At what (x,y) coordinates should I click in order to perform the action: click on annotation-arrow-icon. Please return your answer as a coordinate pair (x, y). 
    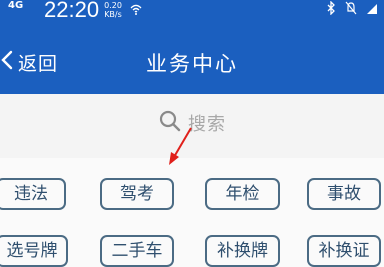
    Looking at the image, I should click on (180, 146).